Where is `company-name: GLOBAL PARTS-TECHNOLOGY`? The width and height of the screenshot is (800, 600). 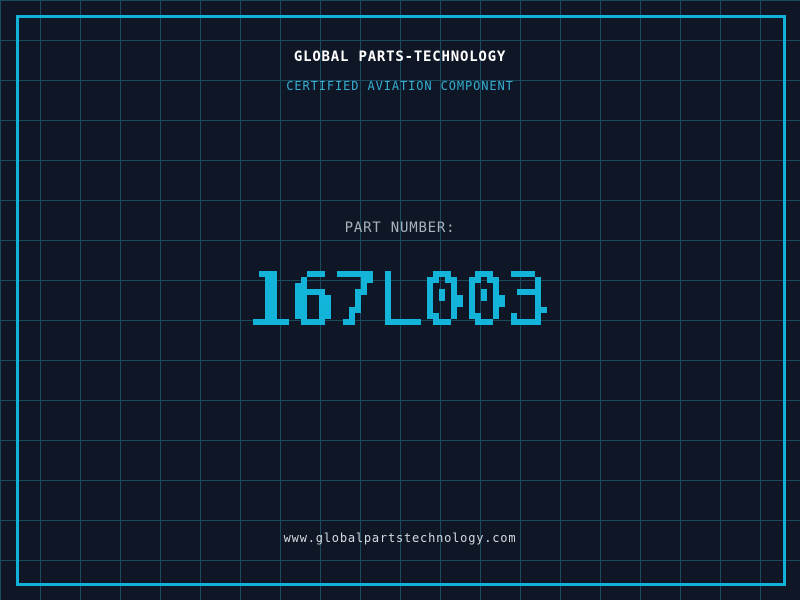 company-name: GLOBAL PARTS-TECHNOLOGY is located at coordinates (400, 57).